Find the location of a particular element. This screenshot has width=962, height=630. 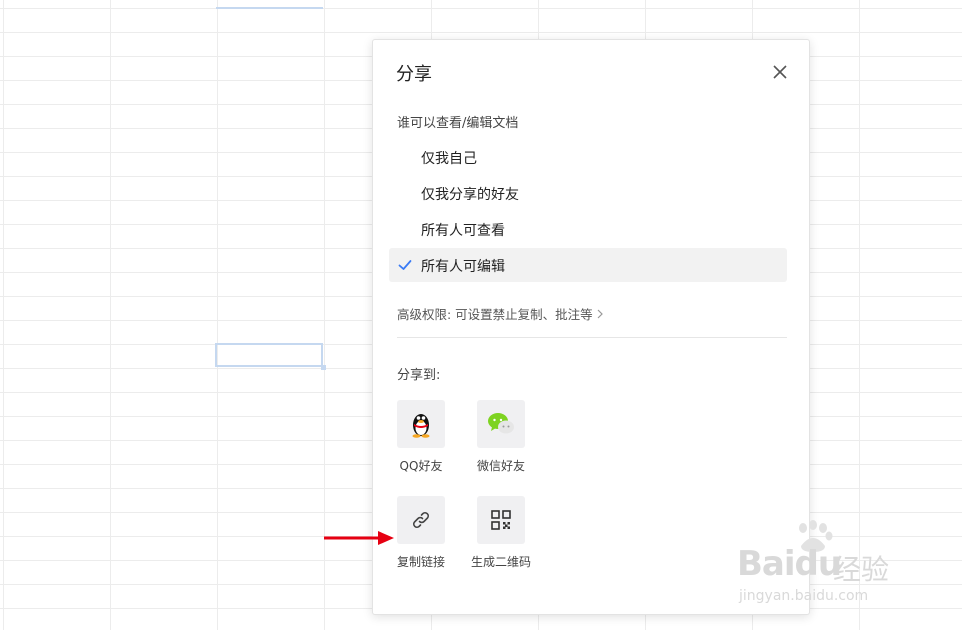

column-highlight is located at coordinates (269, 8).